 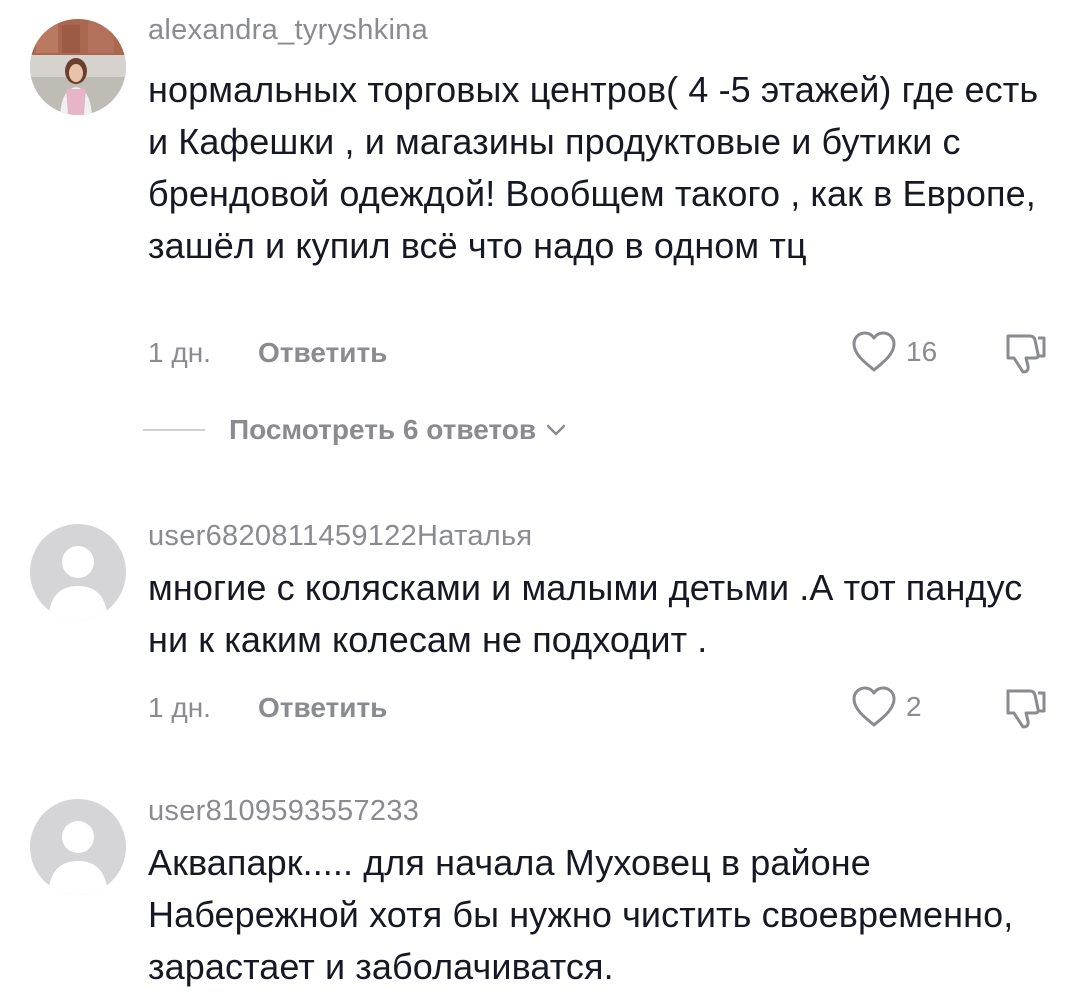 I want to click on like-button: 2, so click(x=886, y=707).